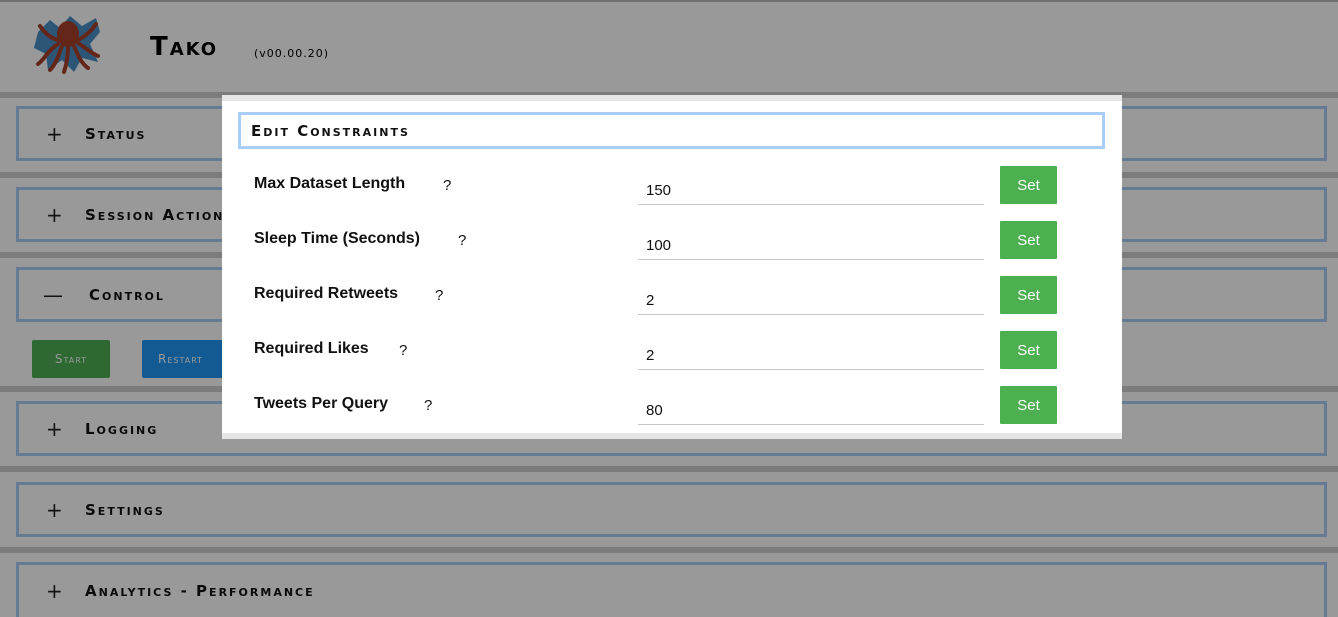 The image size is (1338, 617). I want to click on constraint-row-tweets-per-query: Tweets Per Query ? Set, so click(672, 406).